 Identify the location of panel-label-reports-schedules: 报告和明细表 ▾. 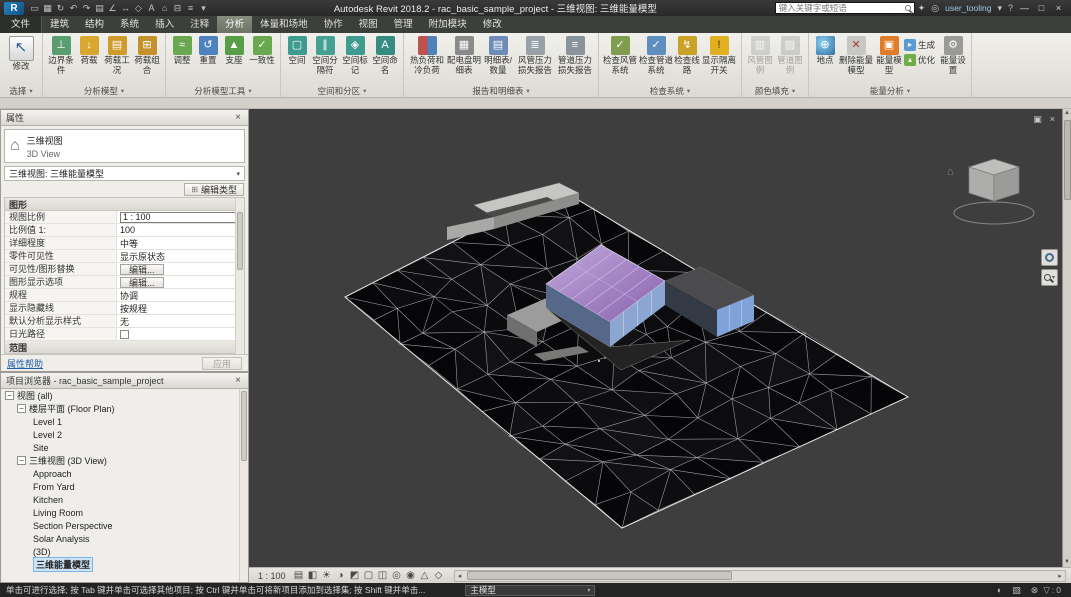
(501, 91).